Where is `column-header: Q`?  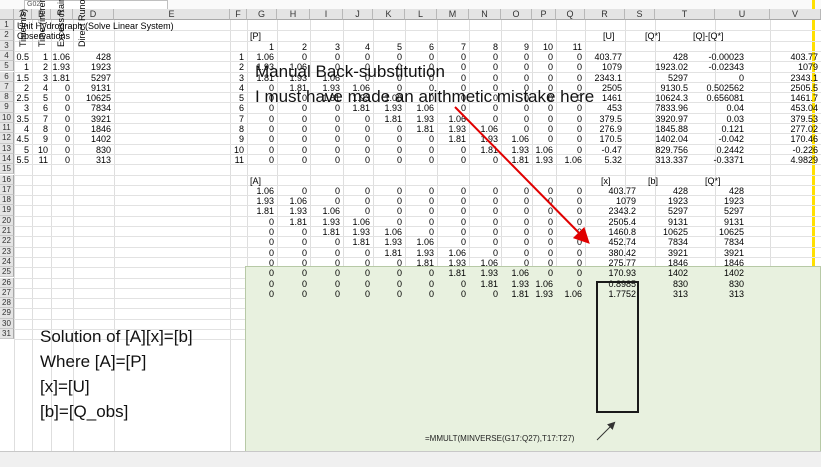
column-header: Q is located at coordinates (570, 14).